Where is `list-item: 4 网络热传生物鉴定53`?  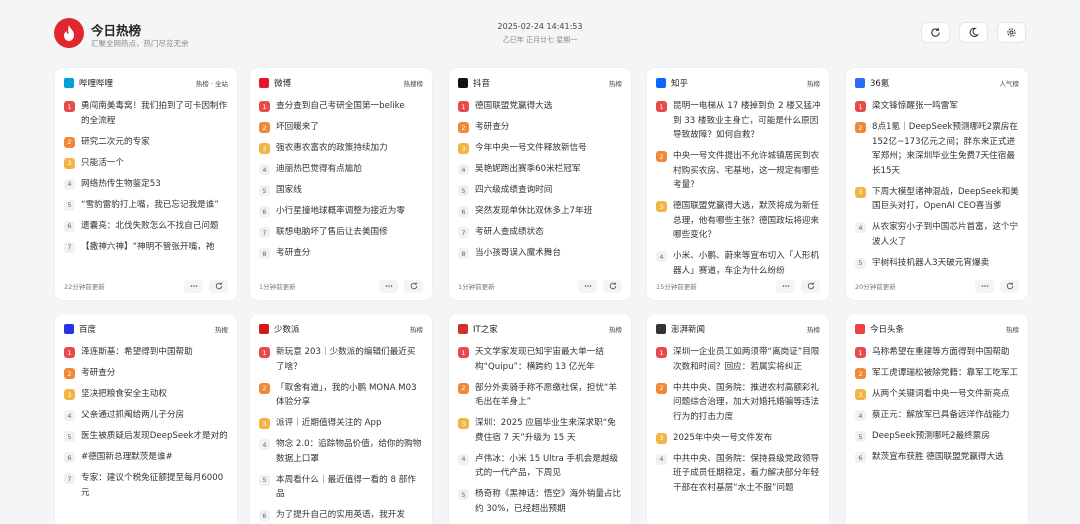
list-item: 4 网络热传生物鉴定53 is located at coordinates (146, 184).